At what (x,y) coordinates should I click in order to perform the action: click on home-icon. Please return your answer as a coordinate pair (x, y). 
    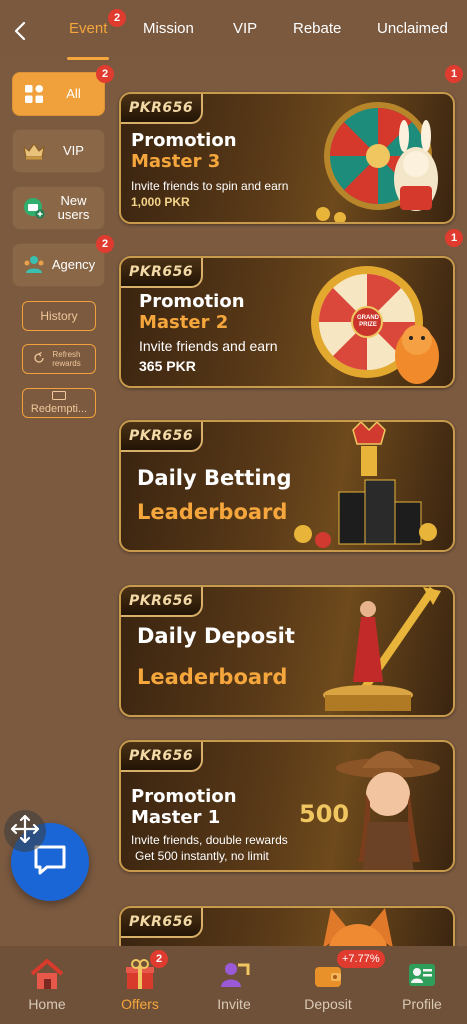
    Looking at the image, I should click on (47, 975).